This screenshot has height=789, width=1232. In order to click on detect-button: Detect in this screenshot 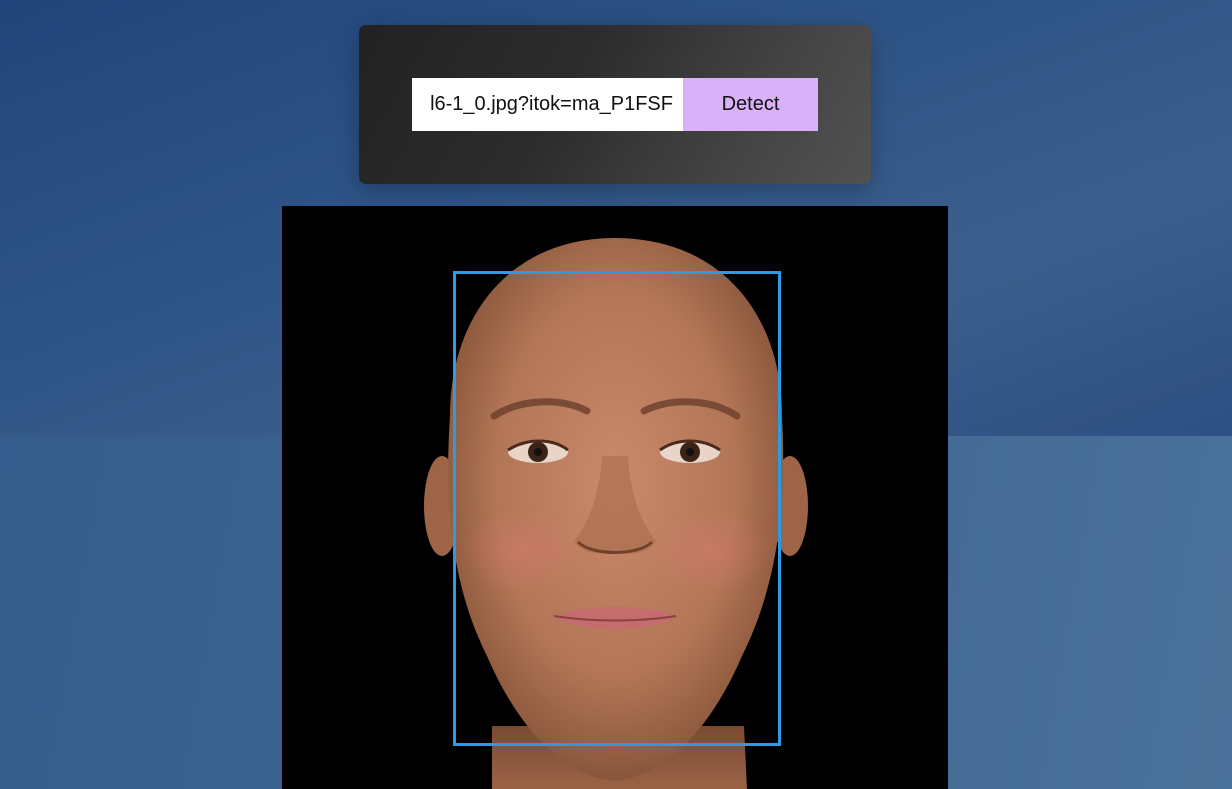, I will do `click(750, 104)`.